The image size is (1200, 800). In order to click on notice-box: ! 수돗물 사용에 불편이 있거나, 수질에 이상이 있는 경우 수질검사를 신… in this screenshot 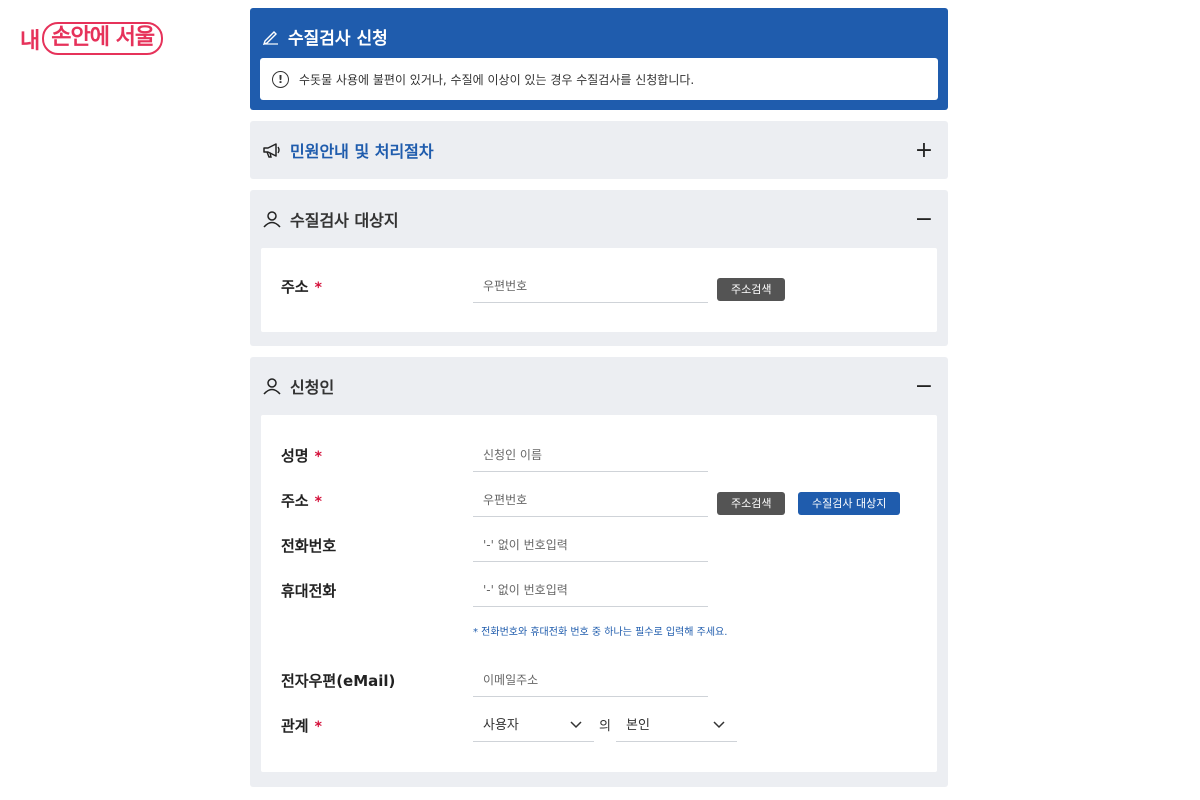, I will do `click(599, 79)`.